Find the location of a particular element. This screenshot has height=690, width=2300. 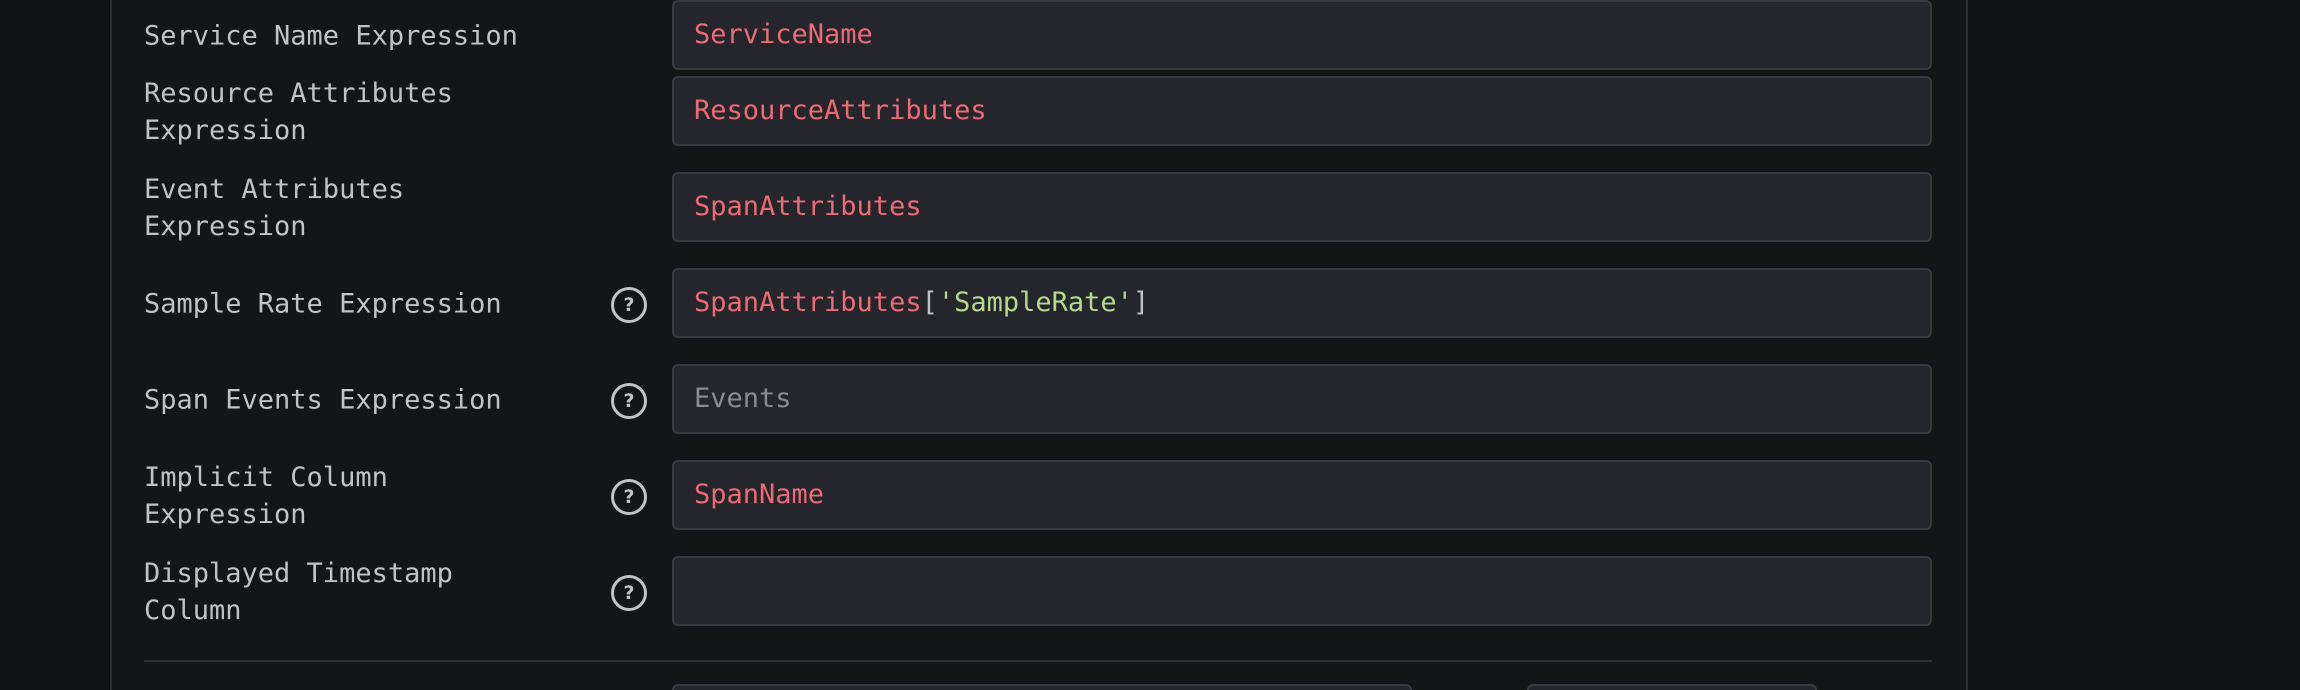

next-section-input is located at coordinates (1042, 687).